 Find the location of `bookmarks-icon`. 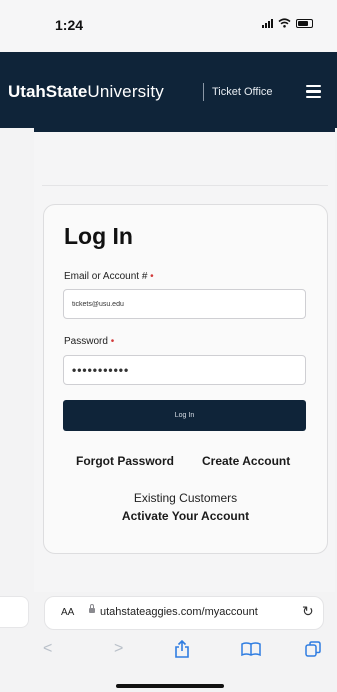

bookmarks-icon is located at coordinates (251, 649).